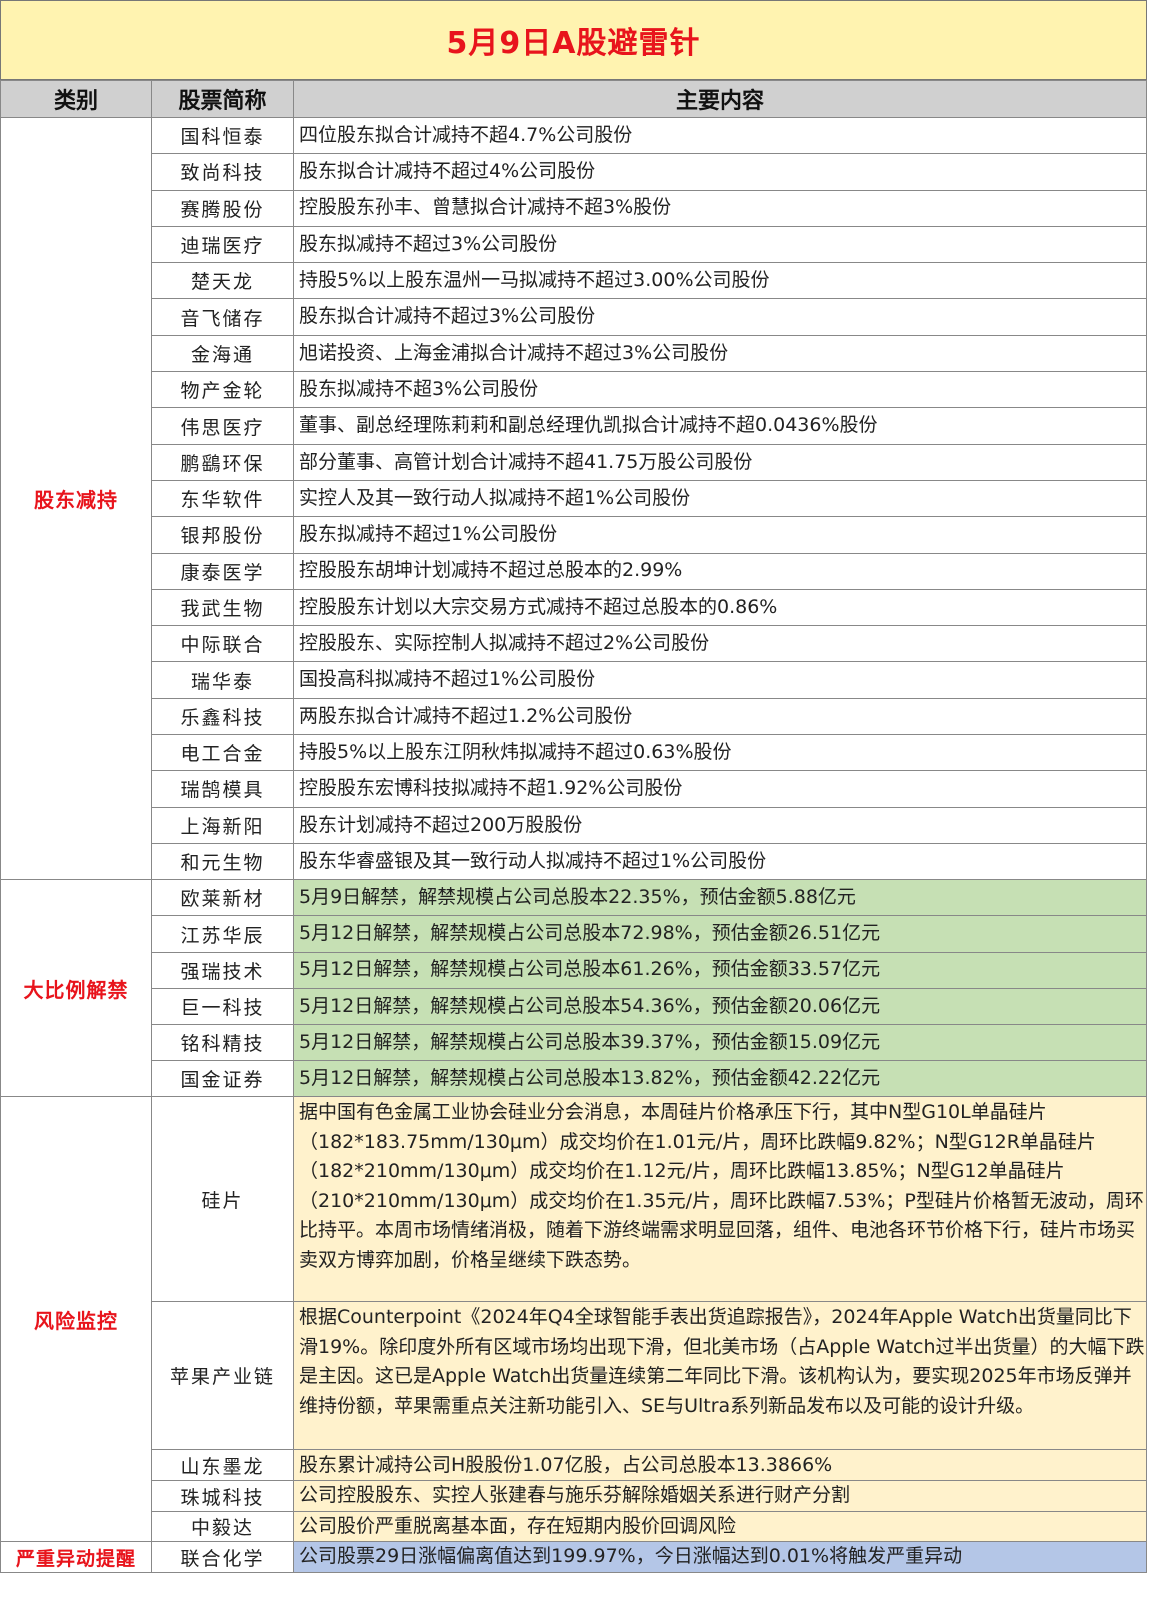 The height and width of the screenshot is (1600, 1170). What do you see at coordinates (720, 970) in the screenshot?
I see `row-content: 5月12日解禁，解禁规模占公司总股本61.26%，预估金额33.57亿元` at bounding box center [720, 970].